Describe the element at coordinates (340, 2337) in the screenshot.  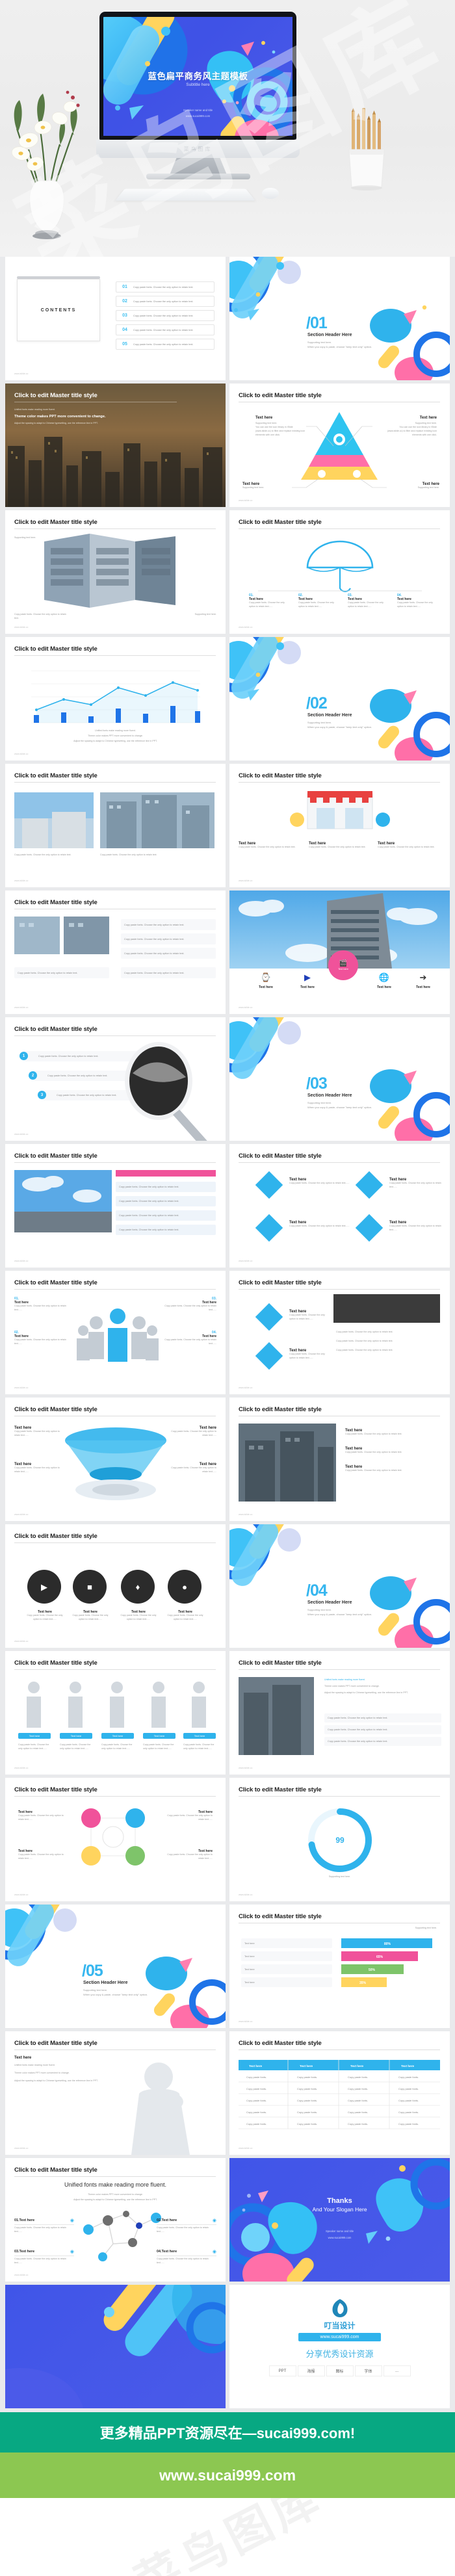
I see `brand-url-badge: www.sucai999.com` at that location.